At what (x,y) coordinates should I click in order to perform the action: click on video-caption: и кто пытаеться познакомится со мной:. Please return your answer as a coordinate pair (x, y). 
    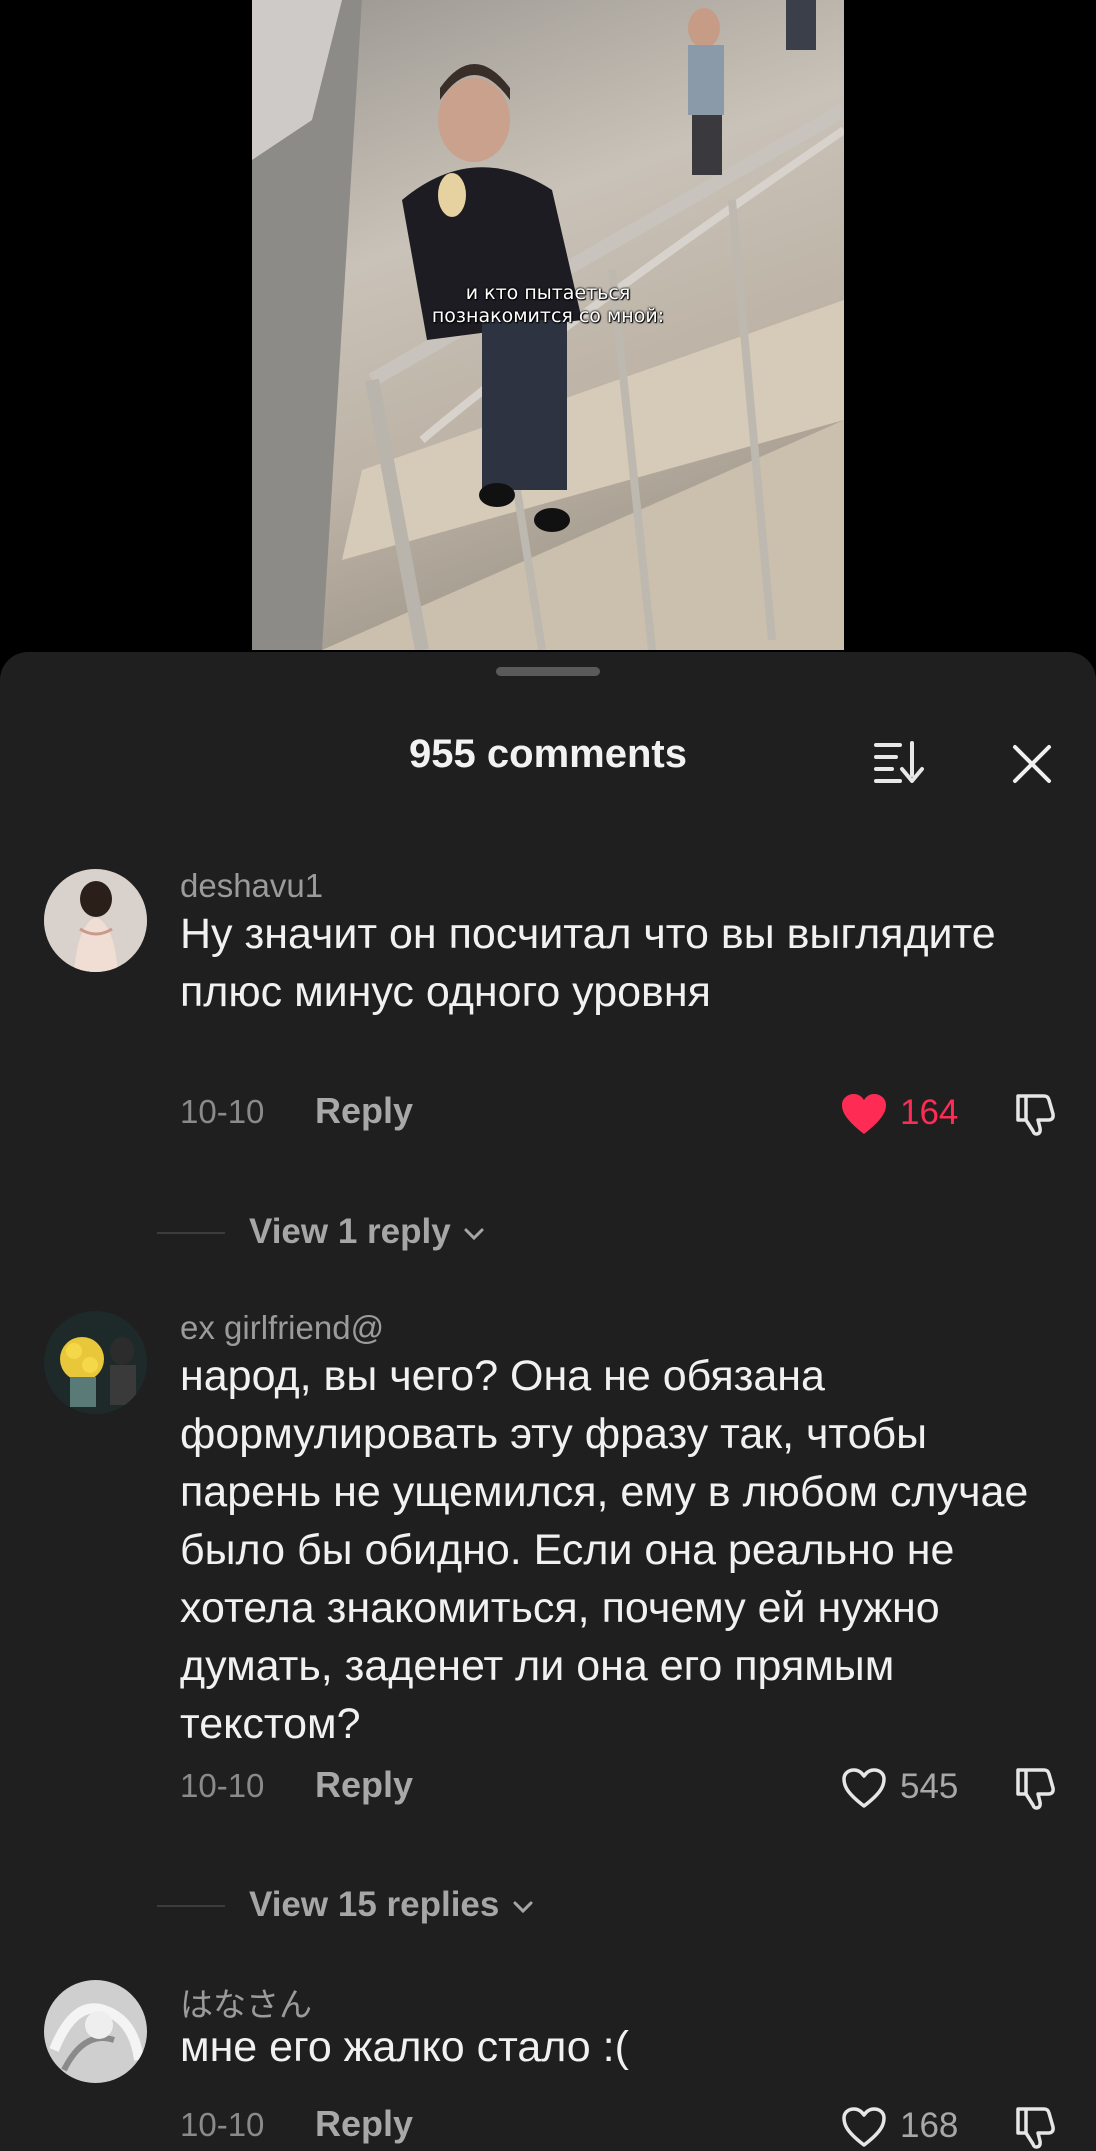
    Looking at the image, I should click on (548, 305).